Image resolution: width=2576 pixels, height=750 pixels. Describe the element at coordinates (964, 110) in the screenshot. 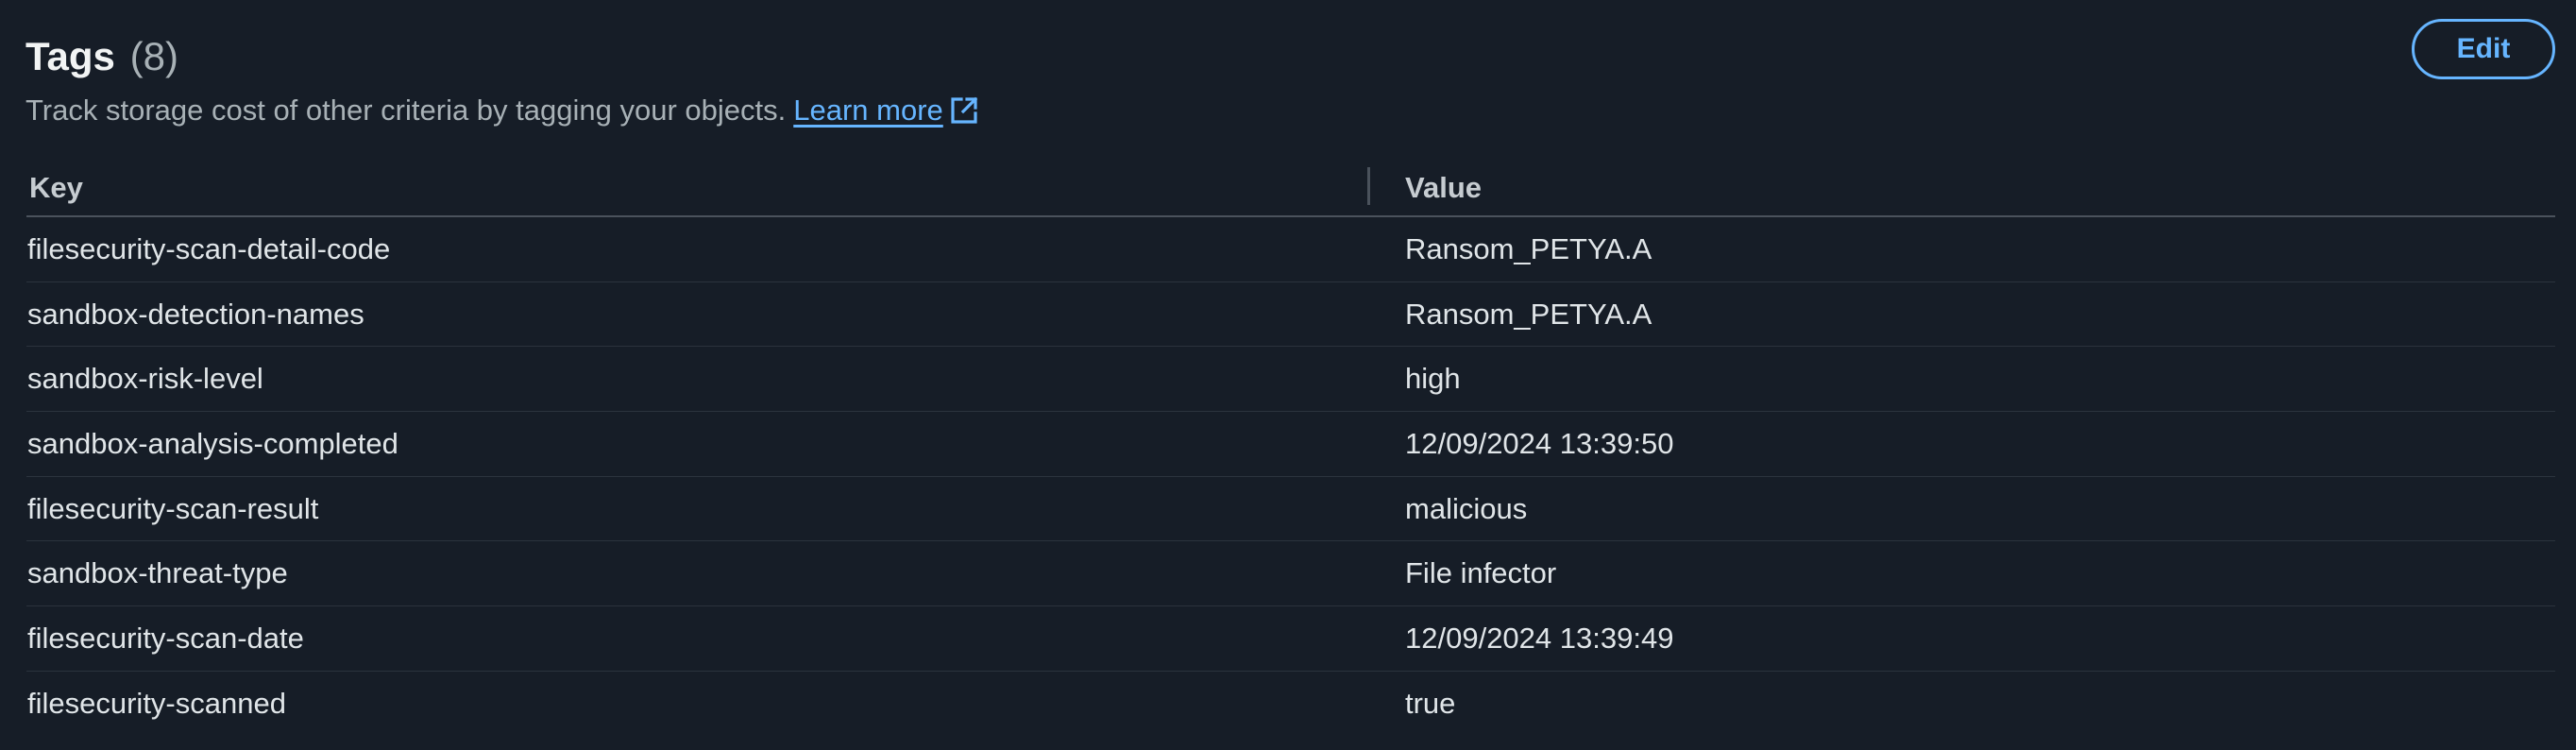

I see `external-link-icon` at that location.